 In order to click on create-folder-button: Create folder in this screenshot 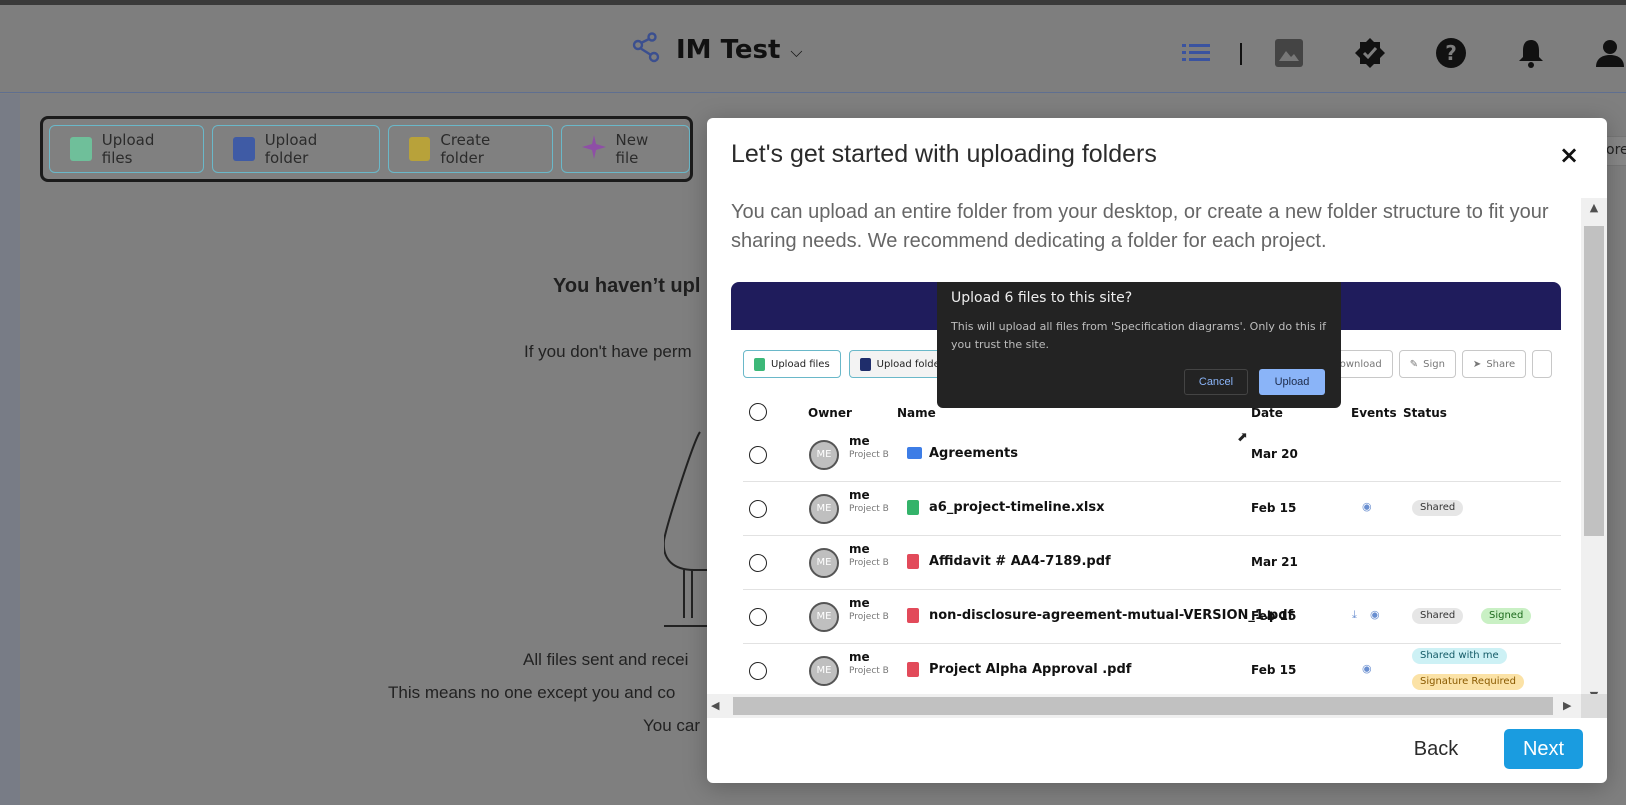, I will do `click(470, 149)`.